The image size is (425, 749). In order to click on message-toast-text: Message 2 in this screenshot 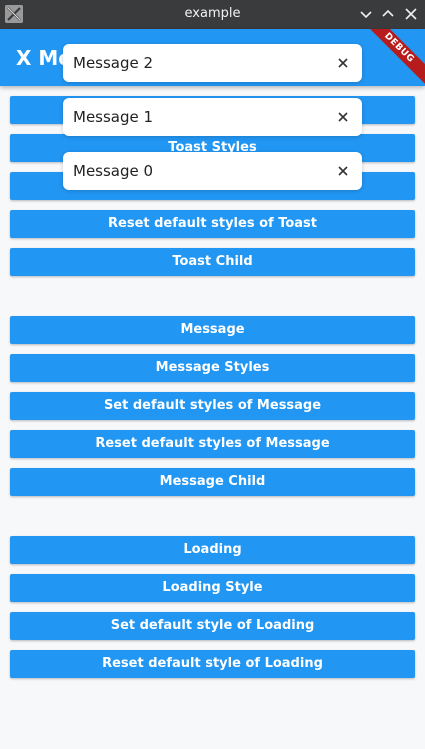, I will do `click(113, 63)`.